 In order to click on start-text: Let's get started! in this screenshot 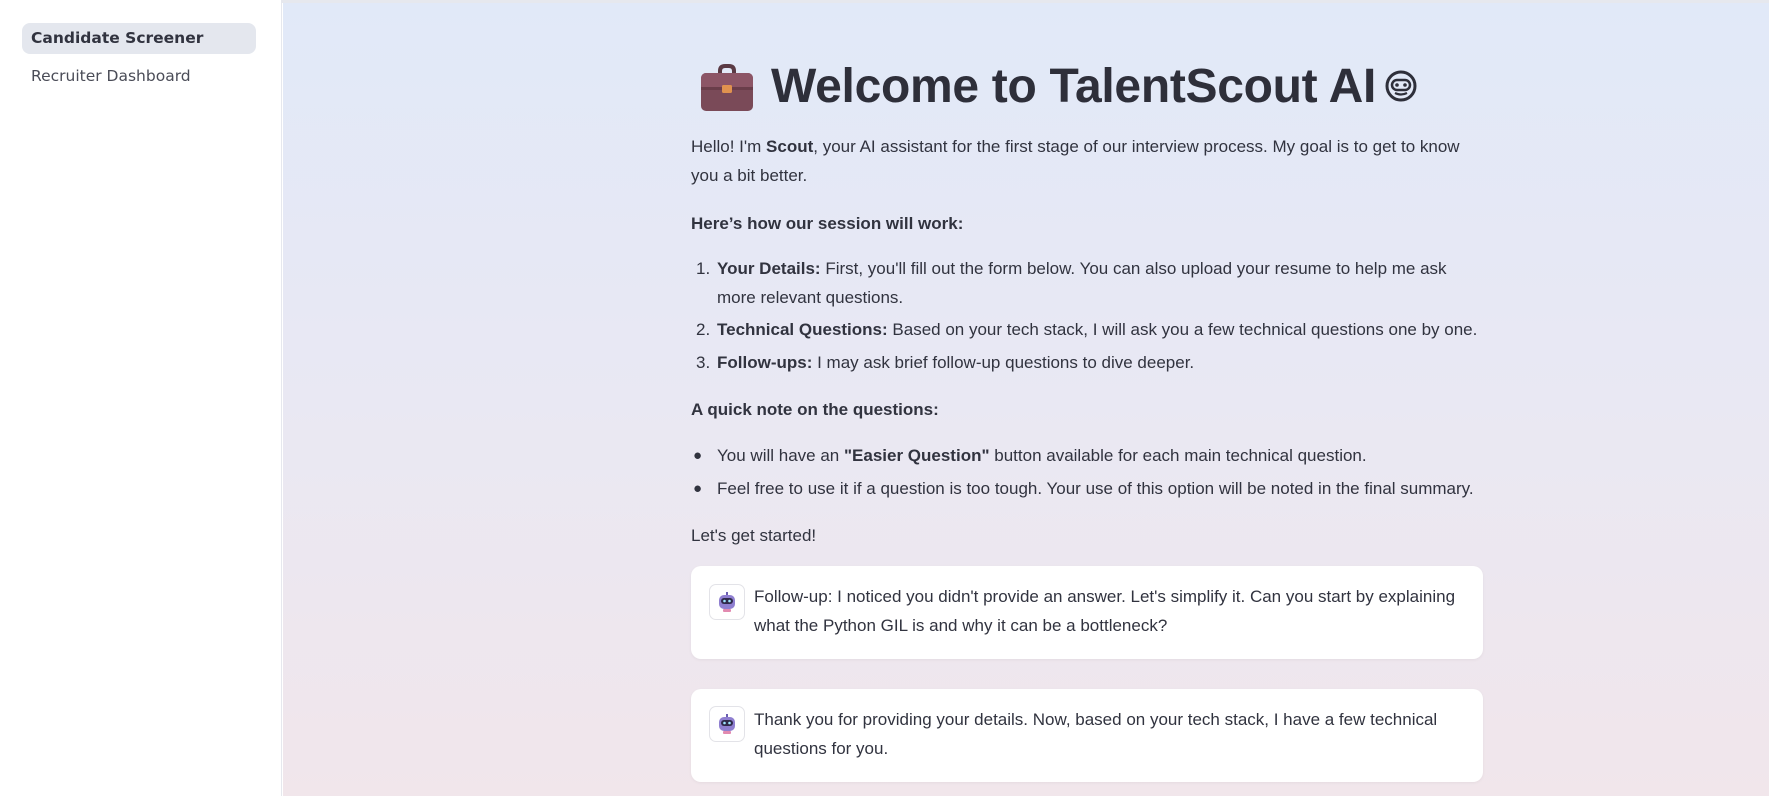, I will do `click(754, 535)`.